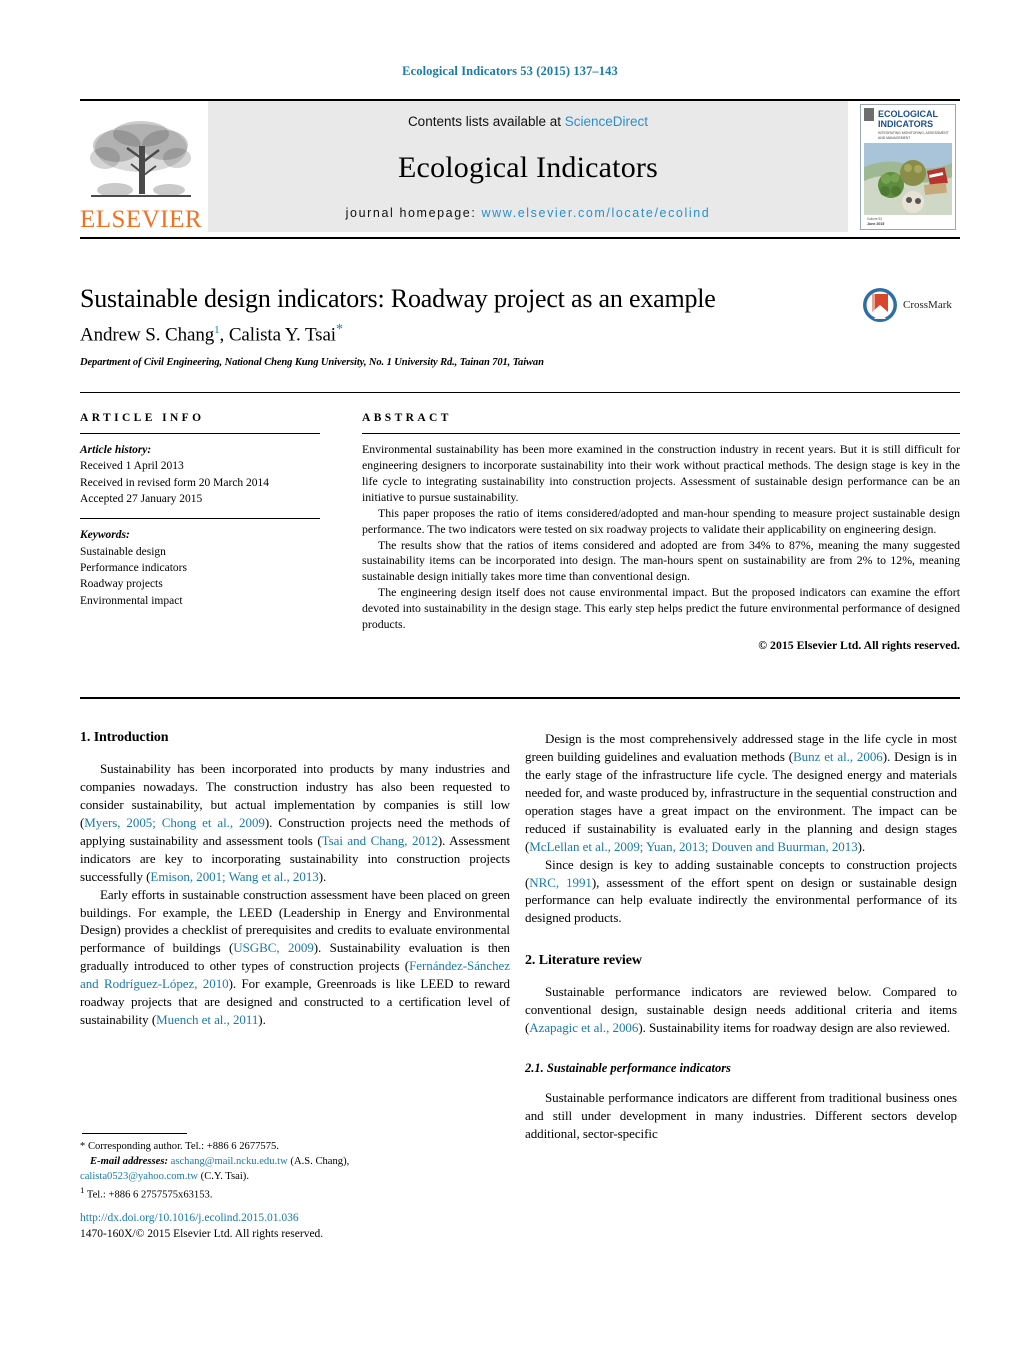  Describe the element at coordinates (133, 567) in the screenshot. I see `keyword-item: Performance indicators` at that location.